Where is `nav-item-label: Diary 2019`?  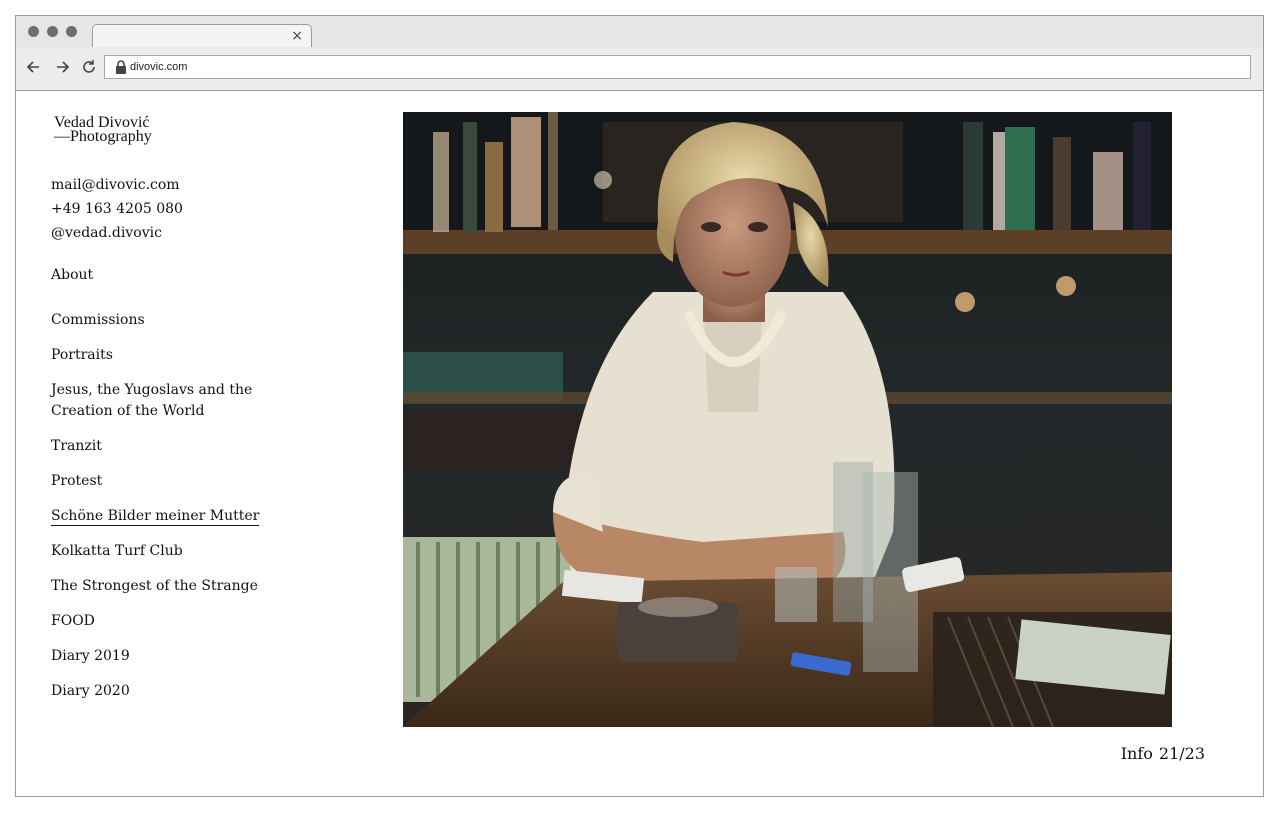
nav-item-label: Diary 2019 is located at coordinates (90, 656).